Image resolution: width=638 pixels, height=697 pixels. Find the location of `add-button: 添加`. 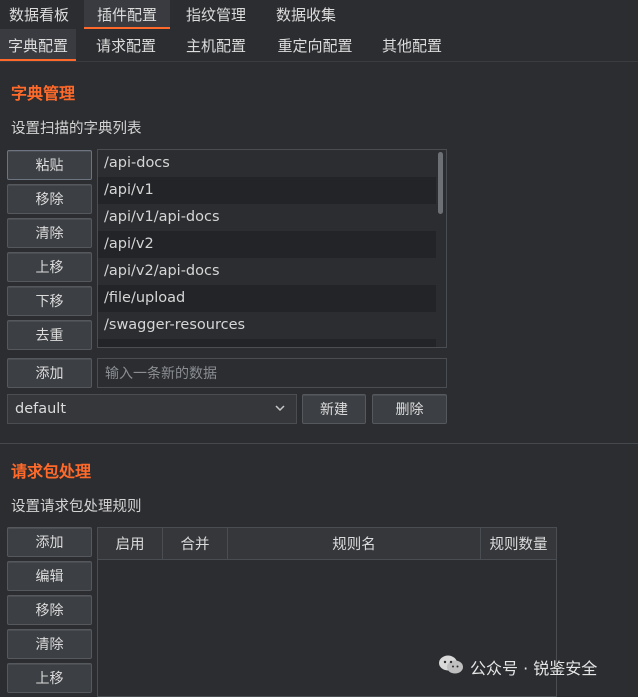

add-button: 添加 is located at coordinates (49, 373).